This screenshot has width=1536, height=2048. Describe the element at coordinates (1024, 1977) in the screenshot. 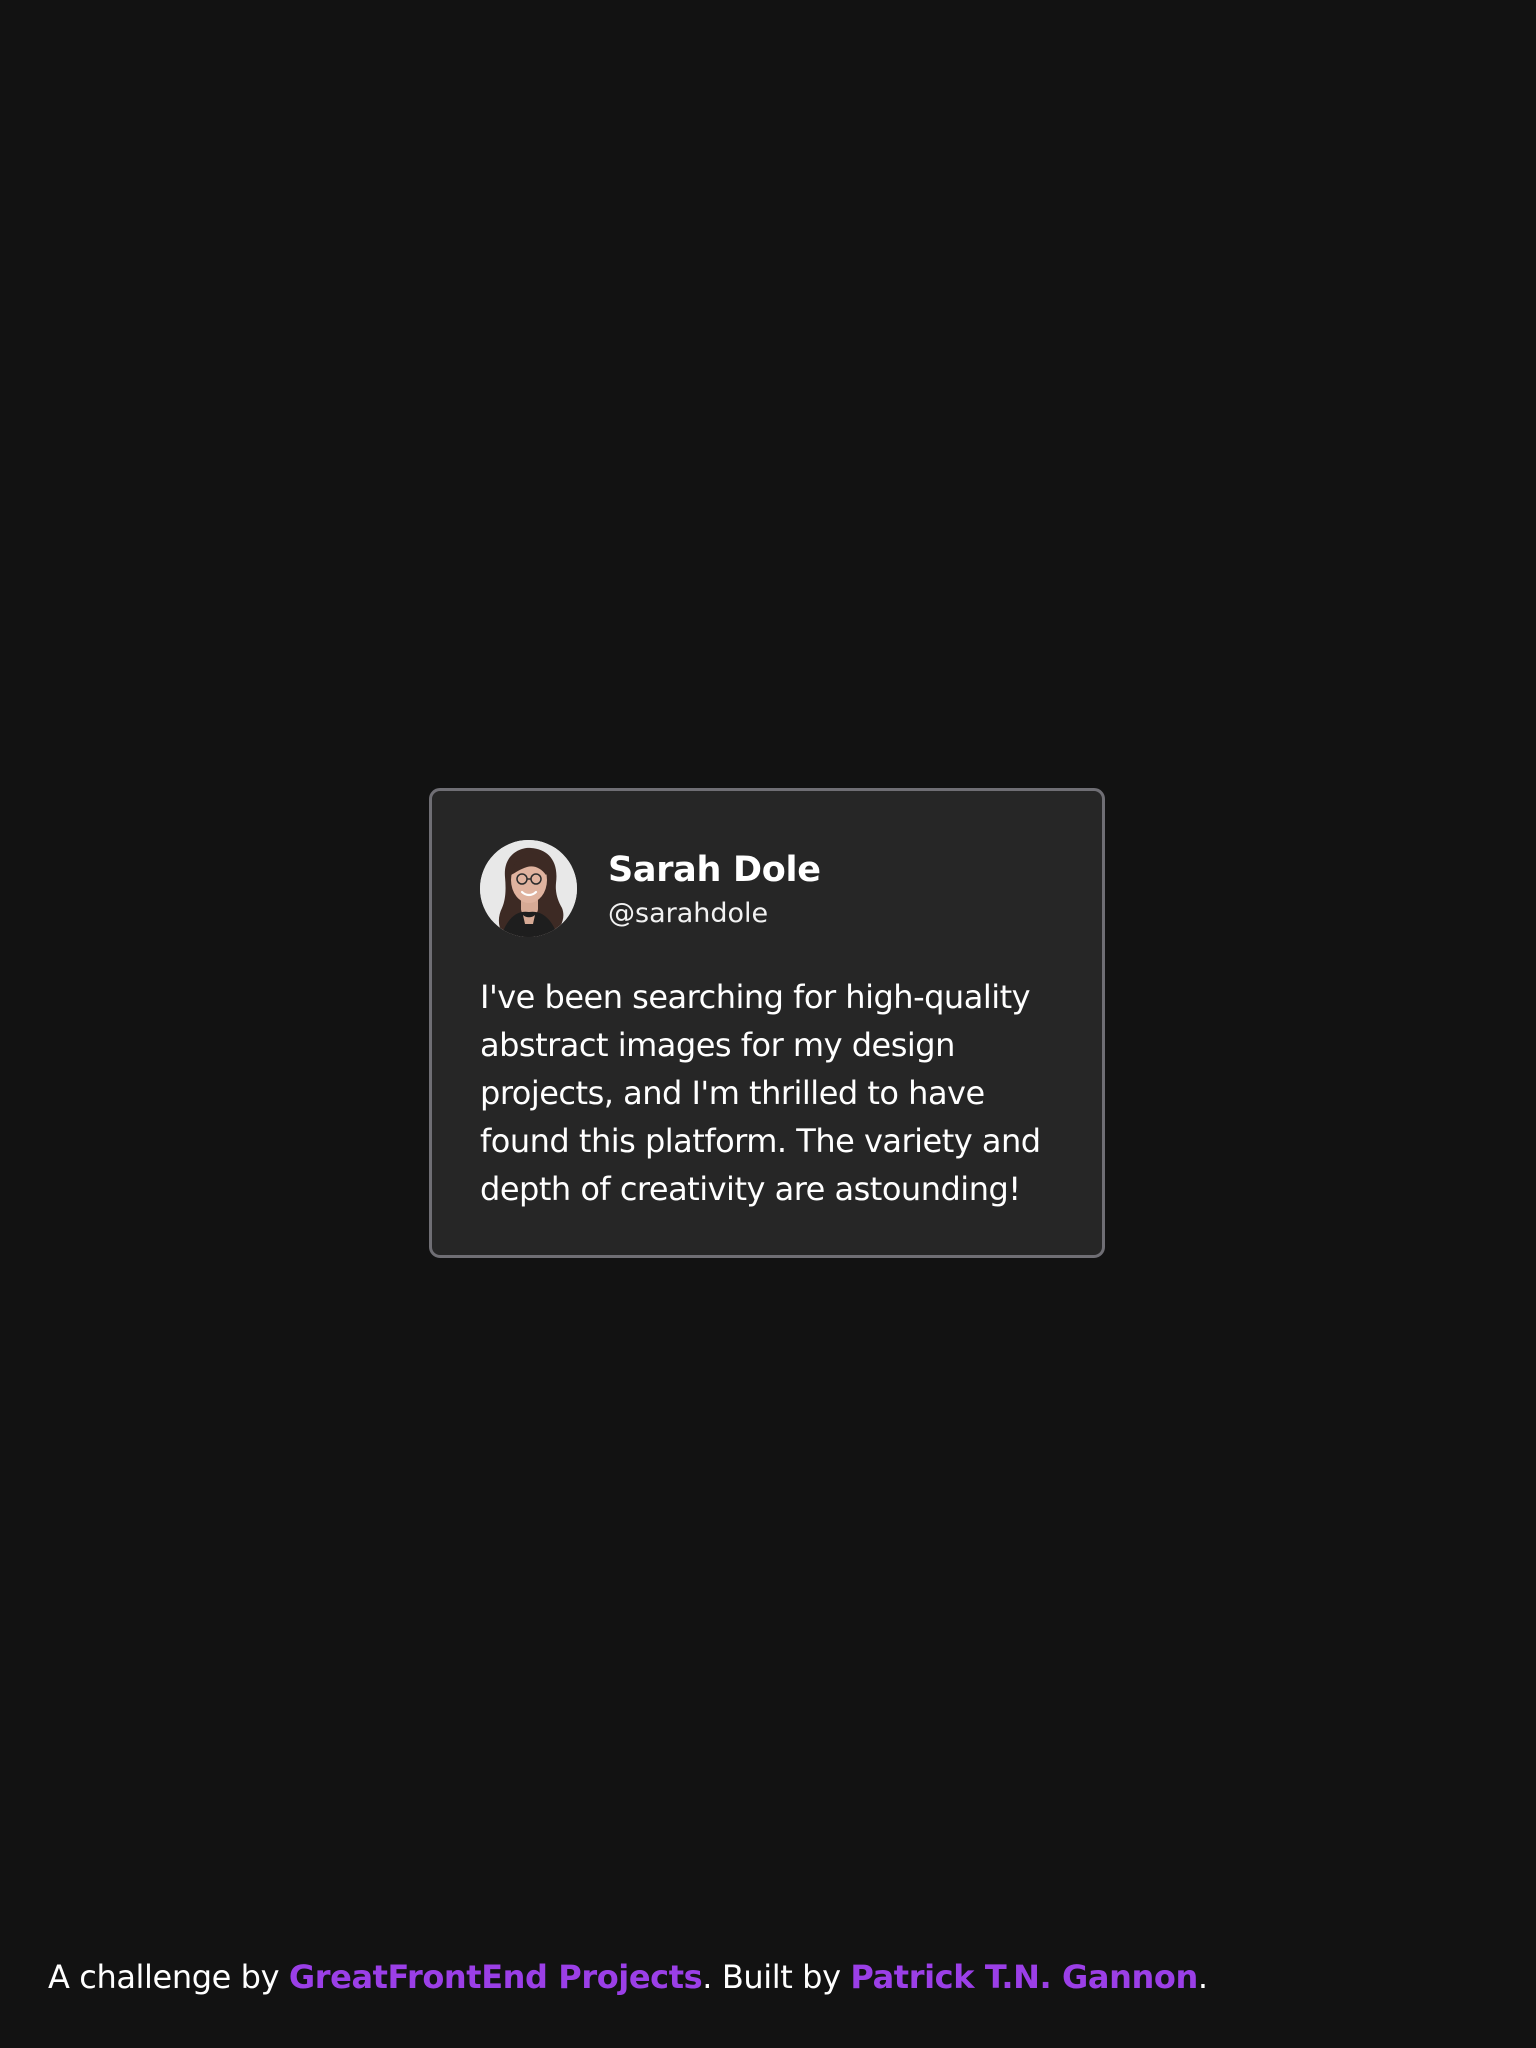

I see `author-link: Patrick T.N. Gannon` at that location.